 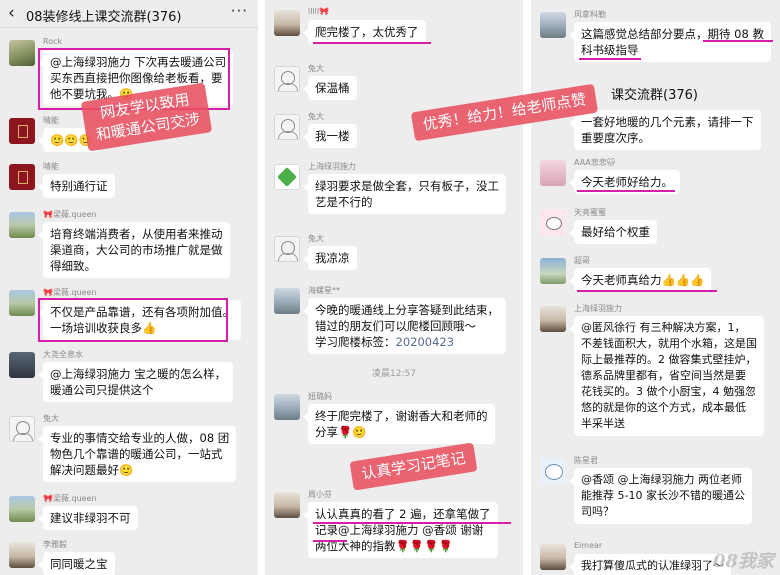 I want to click on message-bubble: 同同暖之宝, so click(x=76, y=563).